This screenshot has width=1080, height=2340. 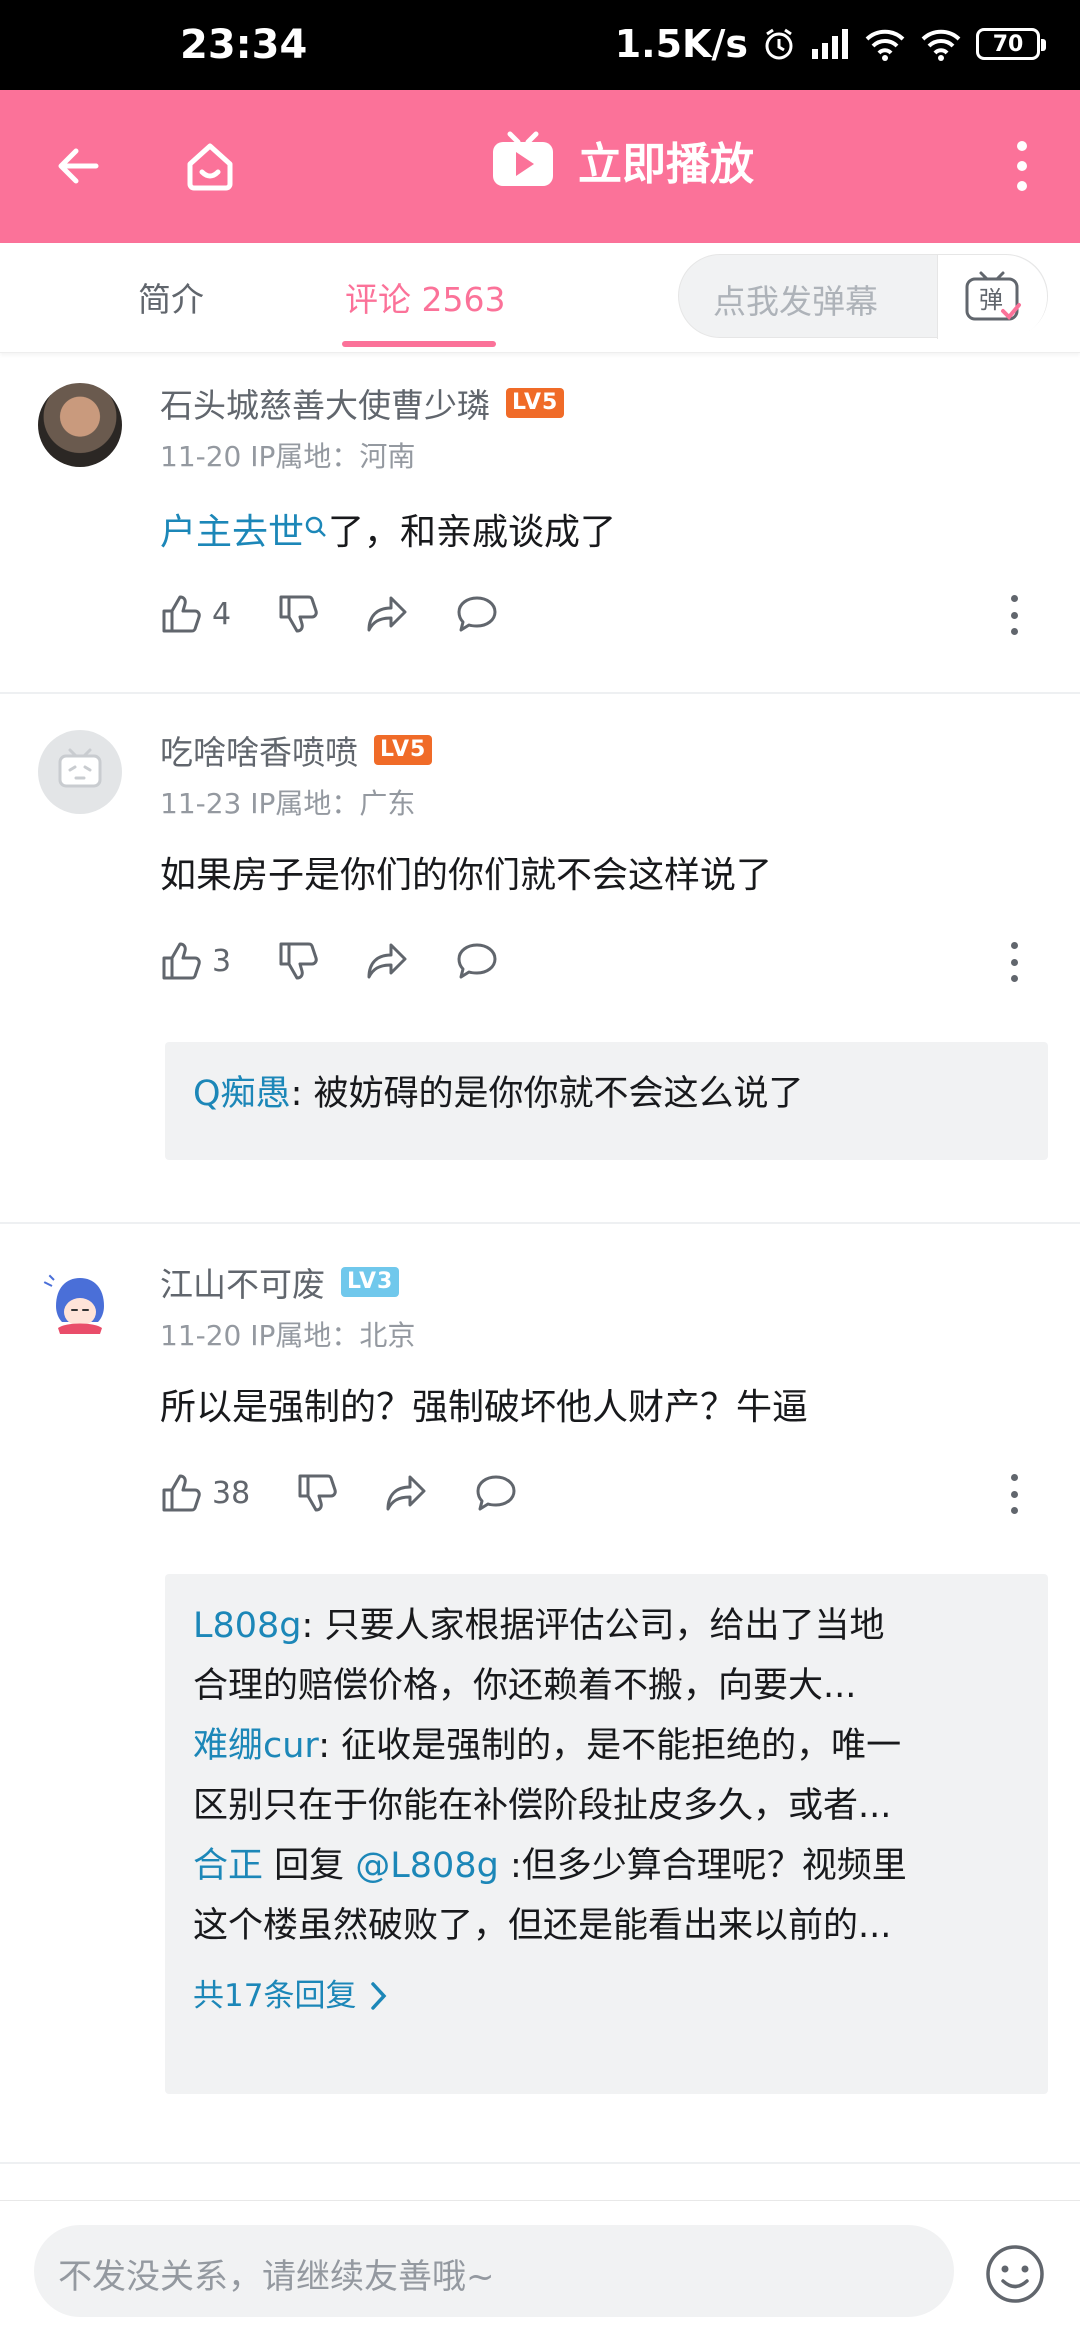 I want to click on username: 吃啥啥香喷喷, so click(x=259, y=750).